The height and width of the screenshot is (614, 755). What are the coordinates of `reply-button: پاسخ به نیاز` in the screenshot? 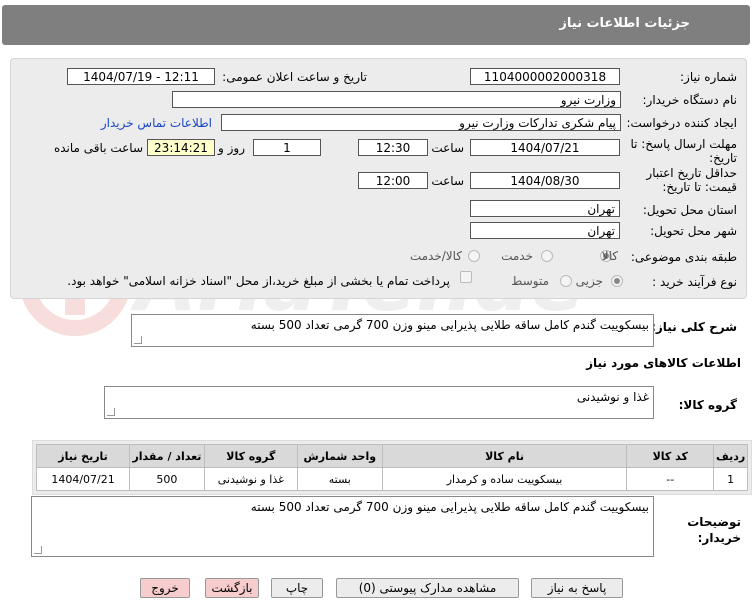 It's located at (577, 588).